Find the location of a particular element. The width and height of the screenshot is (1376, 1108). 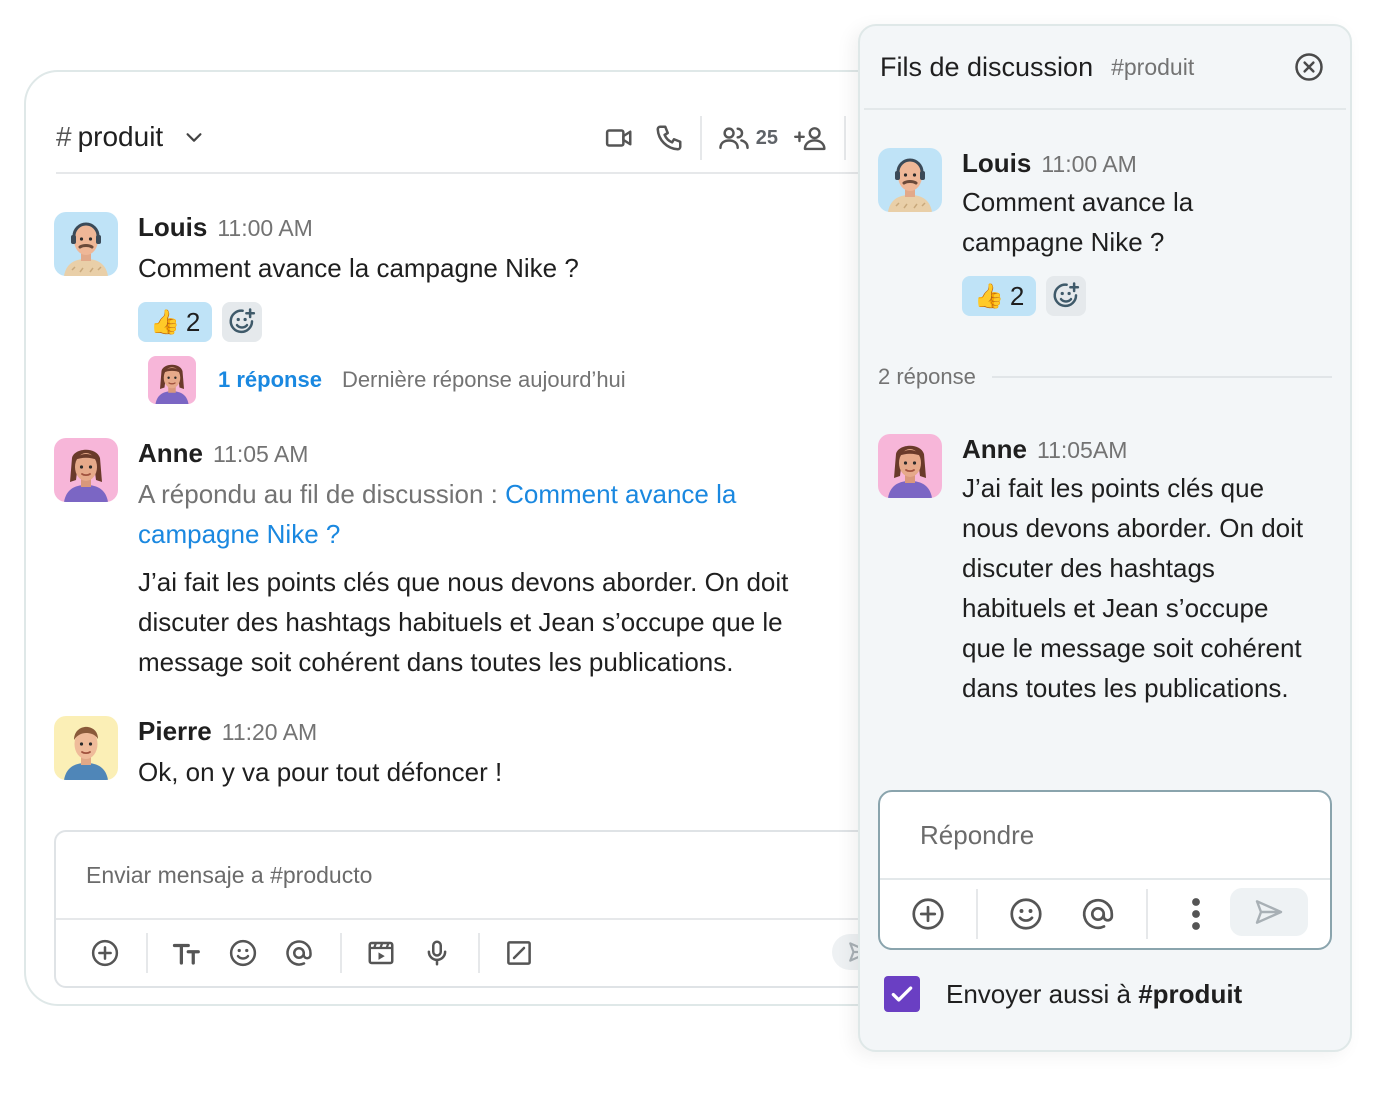

thread-last-reply: Dernière réponse aujourd’hui is located at coordinates (483, 379).